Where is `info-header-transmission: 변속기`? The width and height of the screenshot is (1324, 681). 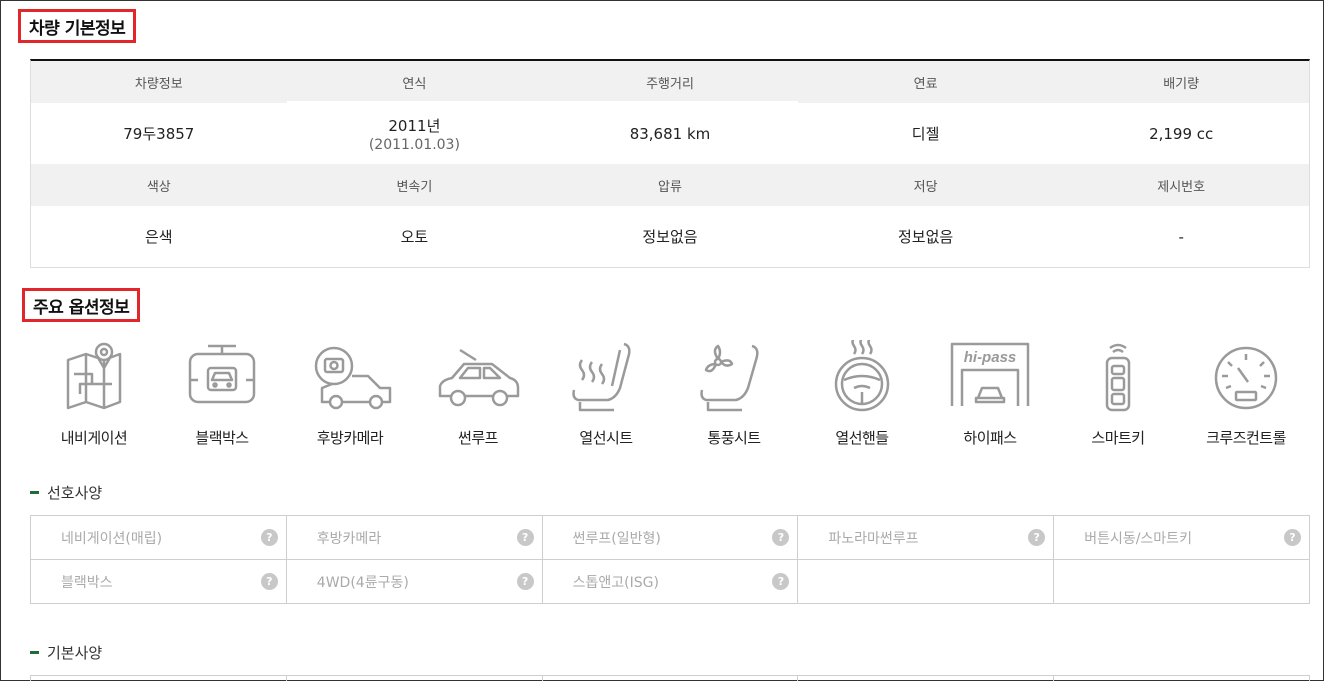 info-header-transmission: 변속기 is located at coordinates (414, 187).